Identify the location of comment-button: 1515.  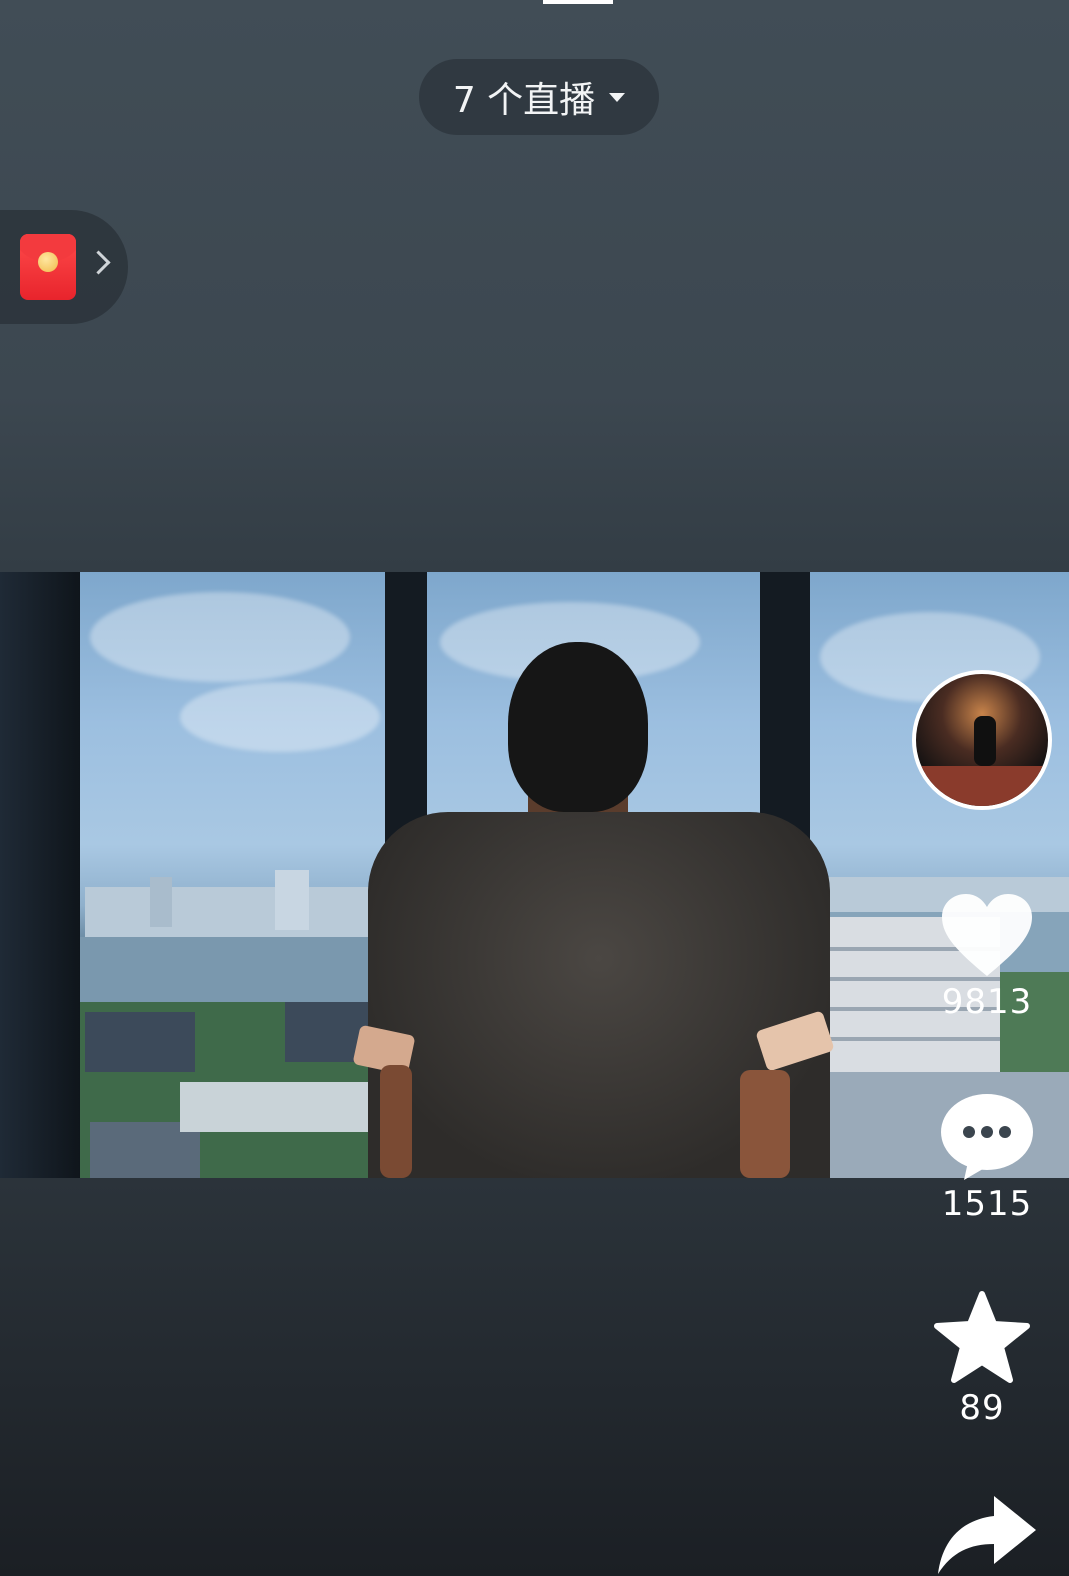
(987, 1157).